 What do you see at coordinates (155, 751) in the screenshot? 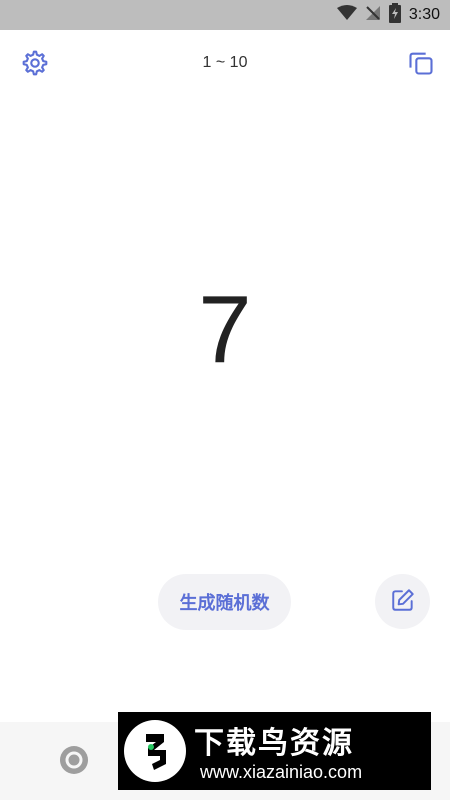
I see `bird-logo-icon` at bounding box center [155, 751].